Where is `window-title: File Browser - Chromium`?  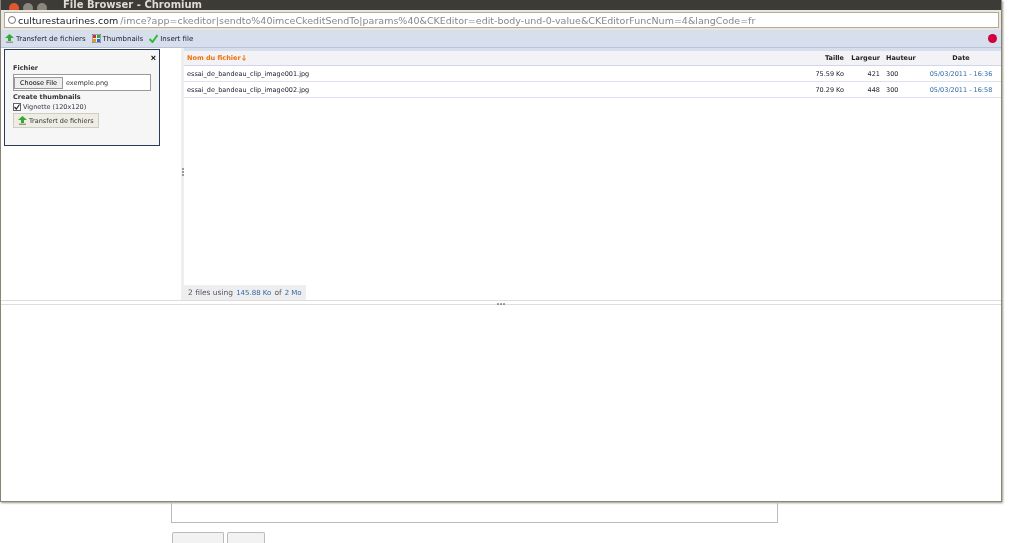
window-title: File Browser - Chromium is located at coordinates (133, 5).